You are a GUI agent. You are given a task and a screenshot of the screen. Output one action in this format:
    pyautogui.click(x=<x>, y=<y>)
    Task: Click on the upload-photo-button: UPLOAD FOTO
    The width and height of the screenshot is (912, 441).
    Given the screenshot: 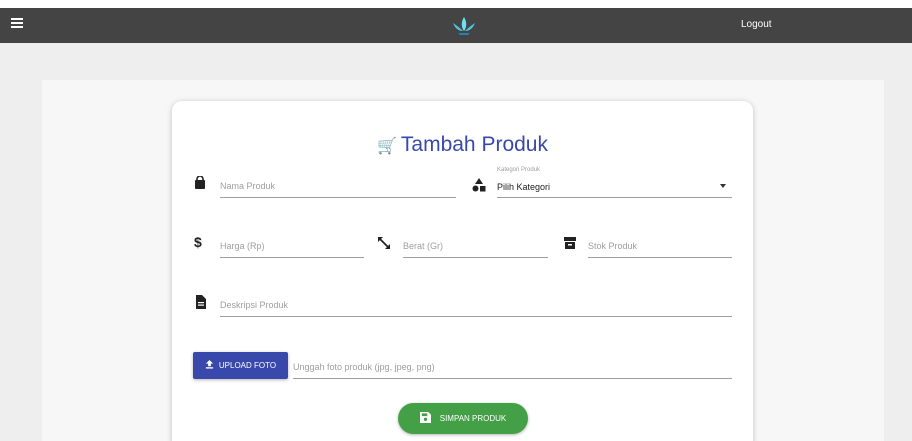 What is the action you would take?
    pyautogui.click(x=240, y=365)
    